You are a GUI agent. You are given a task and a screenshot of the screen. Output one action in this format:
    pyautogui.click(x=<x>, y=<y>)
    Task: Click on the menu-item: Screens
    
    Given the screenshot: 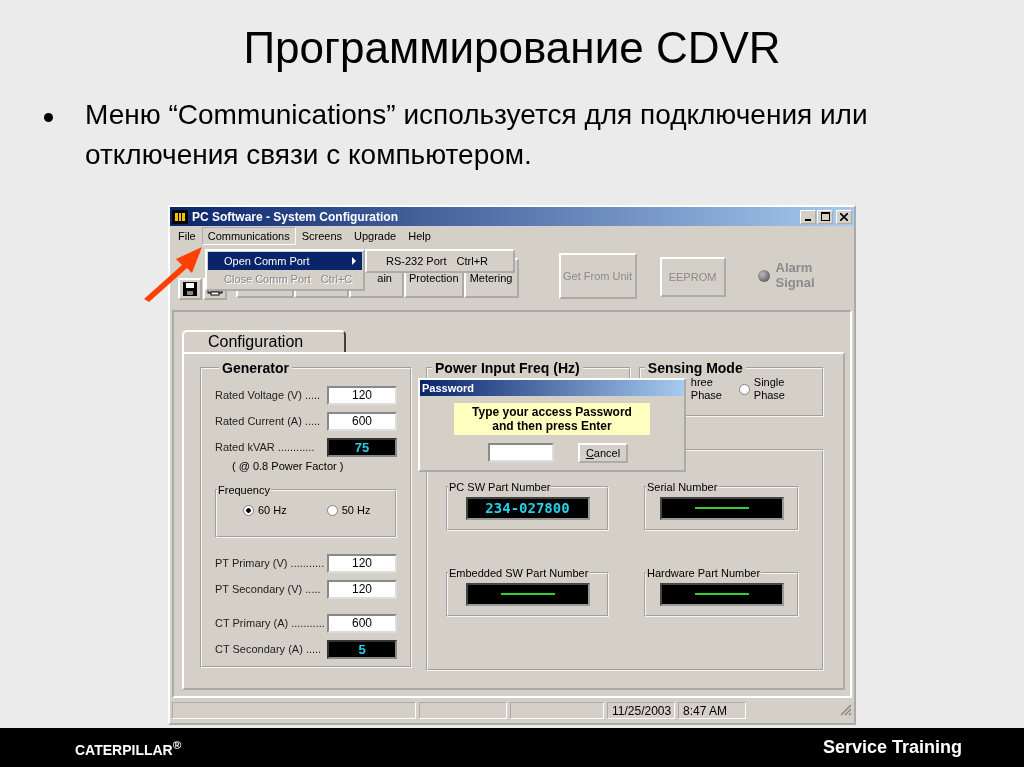 What is the action you would take?
    pyautogui.click(x=321, y=236)
    